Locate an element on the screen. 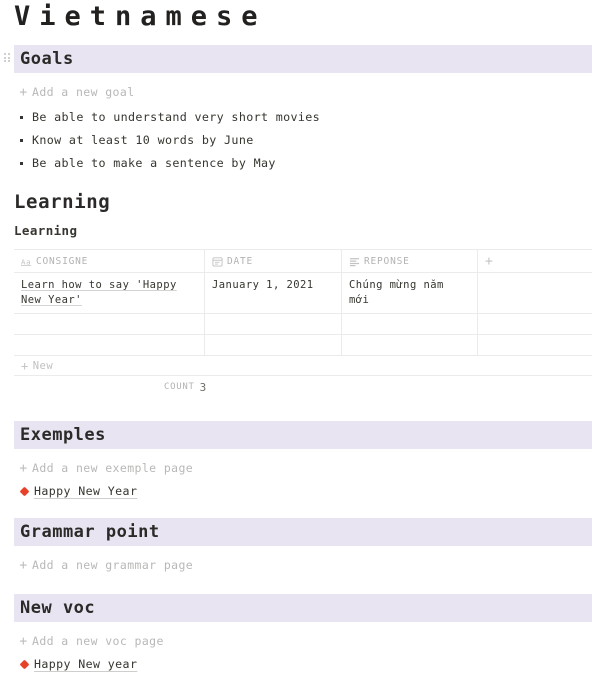 Image resolution: width=592 pixels, height=678 pixels. heading-learning: Learning is located at coordinates (62, 202).